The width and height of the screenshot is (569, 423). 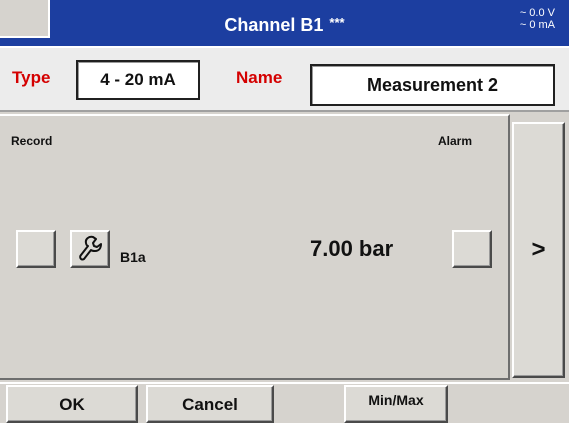 What do you see at coordinates (133, 257) in the screenshot?
I see `channel-id: B1a` at bounding box center [133, 257].